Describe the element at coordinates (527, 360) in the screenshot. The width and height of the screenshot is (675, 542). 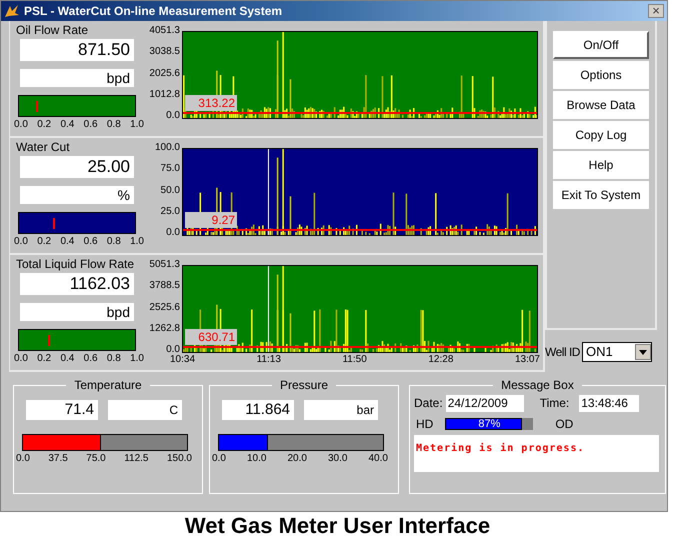
I see `x-tick-label: 13:07` at that location.